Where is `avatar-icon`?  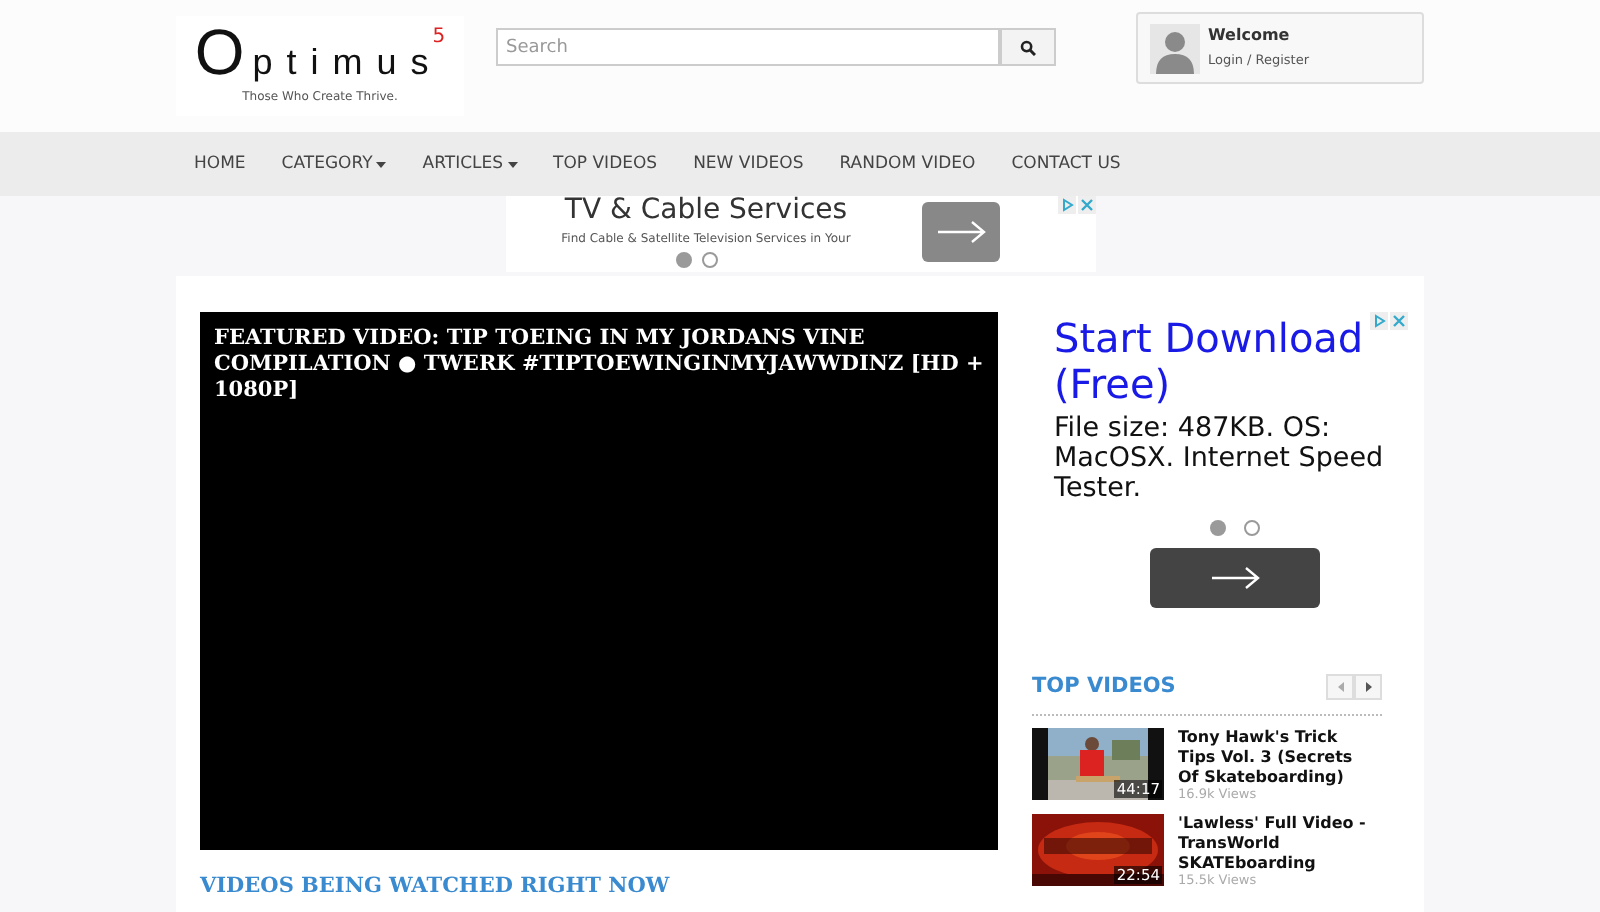 avatar-icon is located at coordinates (1175, 48).